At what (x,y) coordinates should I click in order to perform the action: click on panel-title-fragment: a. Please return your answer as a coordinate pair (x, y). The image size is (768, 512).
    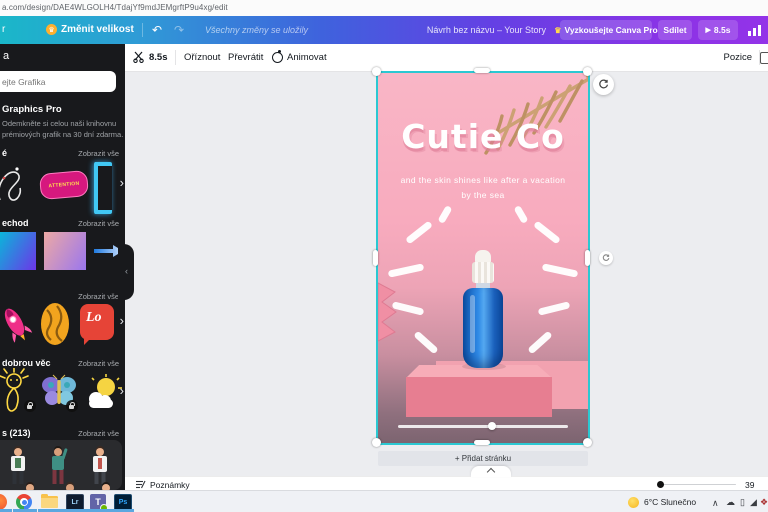
    Looking at the image, I should click on (6, 56).